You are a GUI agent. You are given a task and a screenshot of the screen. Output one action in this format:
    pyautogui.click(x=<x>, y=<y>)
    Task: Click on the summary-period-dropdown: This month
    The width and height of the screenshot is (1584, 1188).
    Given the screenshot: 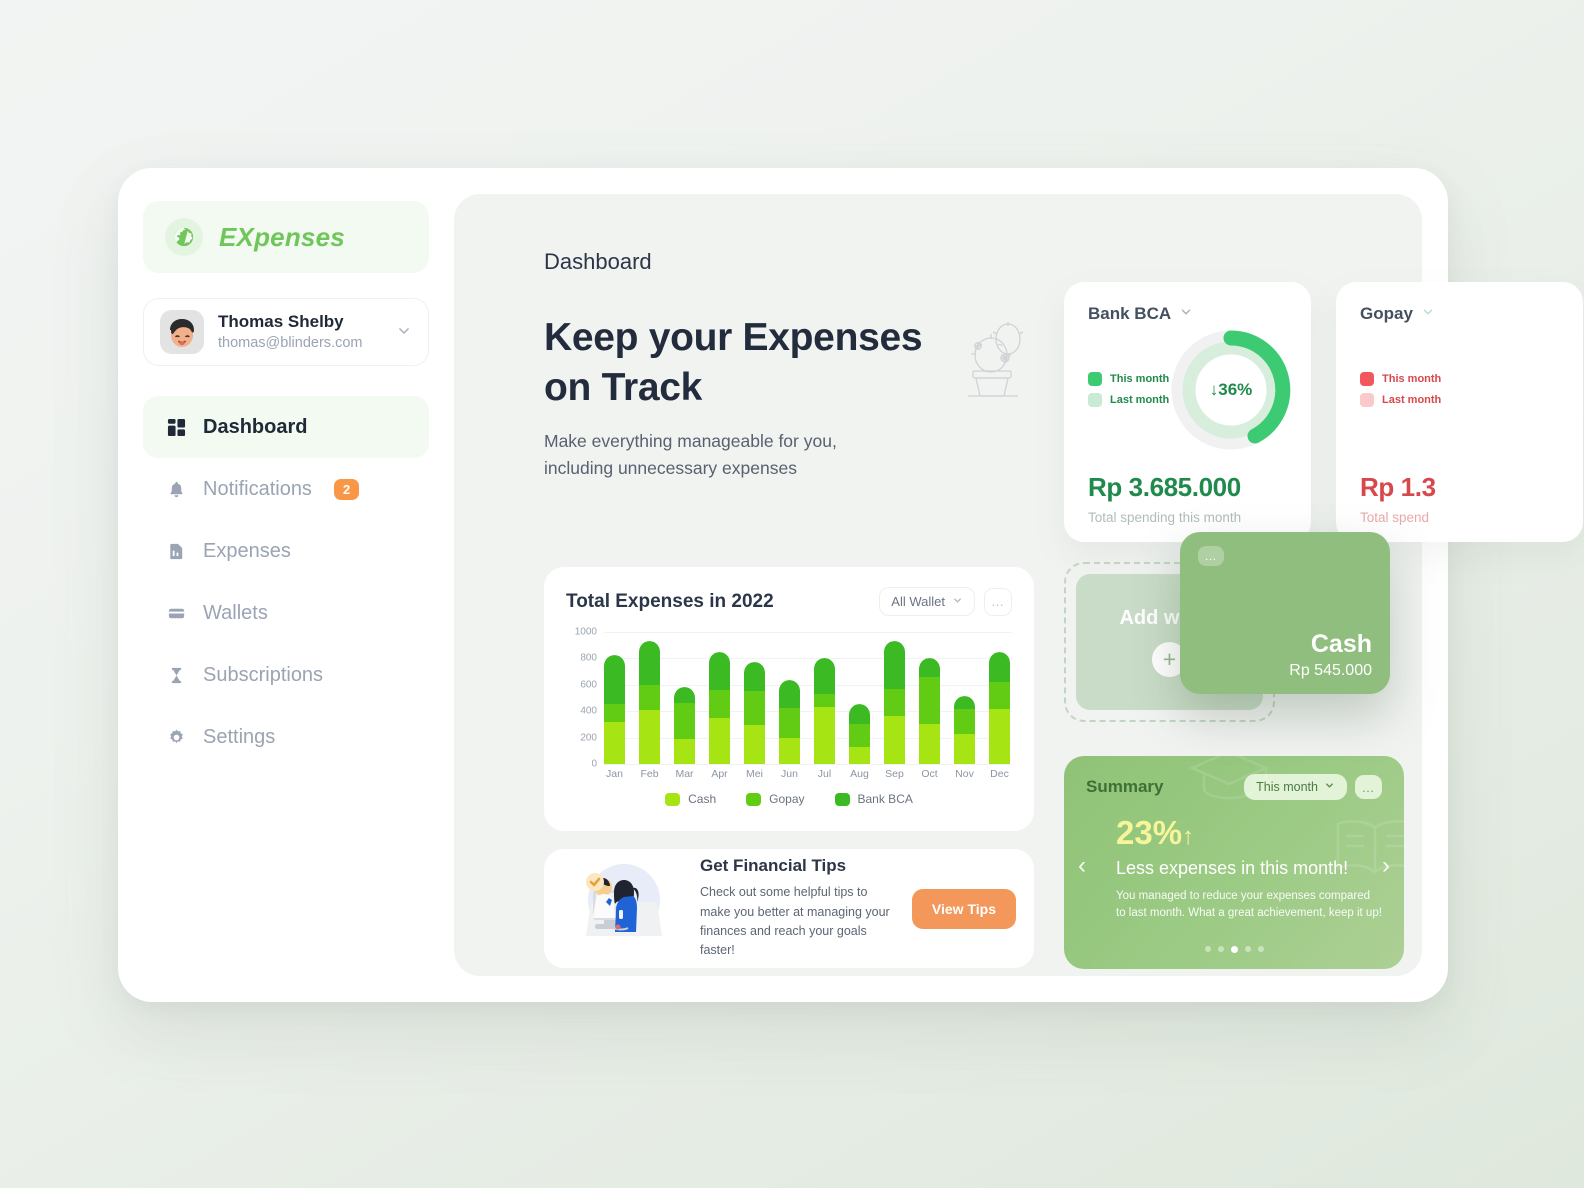 What is the action you would take?
    pyautogui.click(x=1295, y=787)
    